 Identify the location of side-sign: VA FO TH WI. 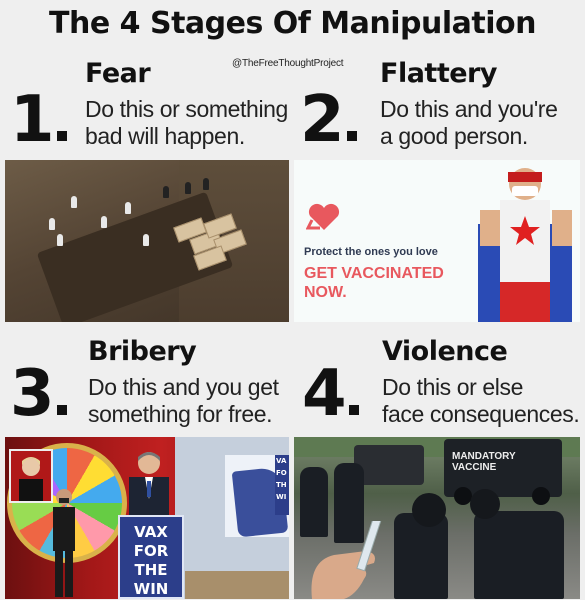
(282, 485).